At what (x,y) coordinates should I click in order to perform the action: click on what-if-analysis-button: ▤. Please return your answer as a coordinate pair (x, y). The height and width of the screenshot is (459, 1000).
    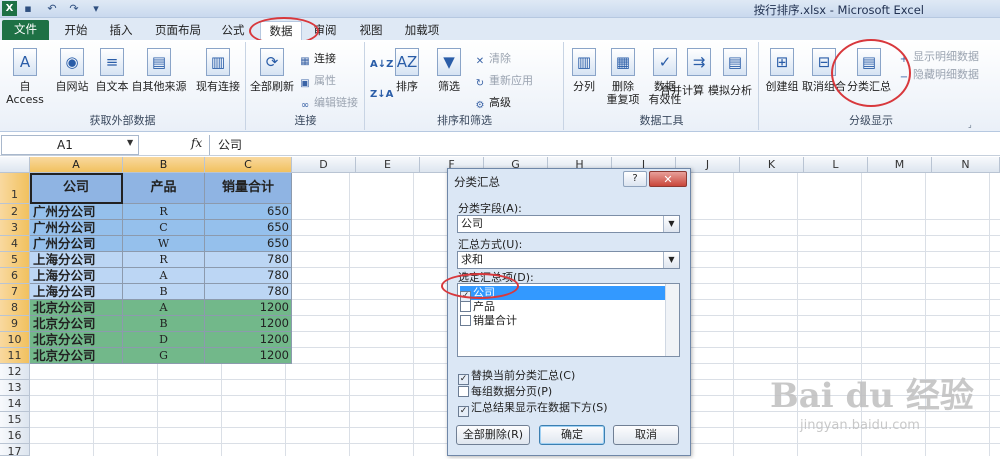
    Looking at the image, I should click on (735, 64).